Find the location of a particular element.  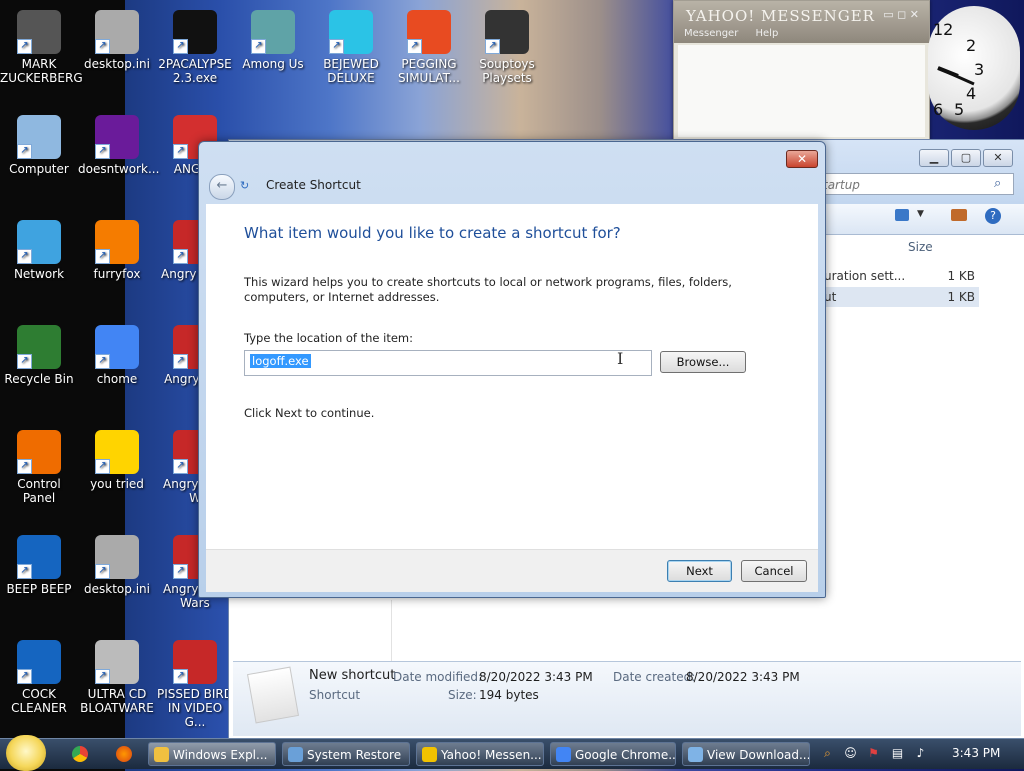

back-arrow-icon: ← is located at coordinates (222, 187).